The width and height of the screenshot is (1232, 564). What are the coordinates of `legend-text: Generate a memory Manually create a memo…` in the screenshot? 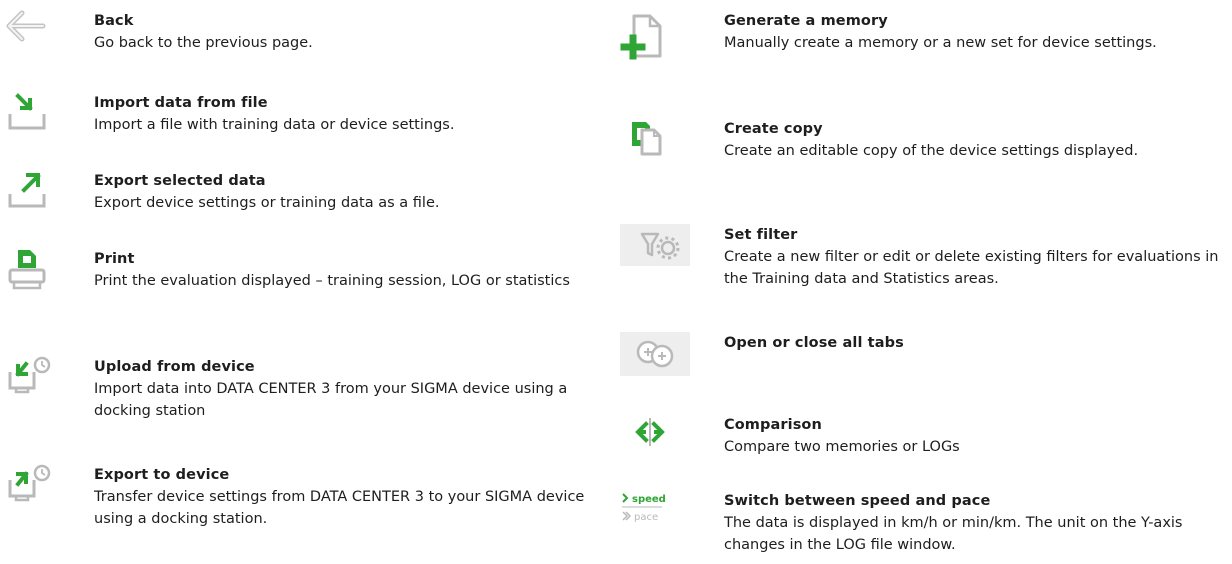 It's located at (978, 32).